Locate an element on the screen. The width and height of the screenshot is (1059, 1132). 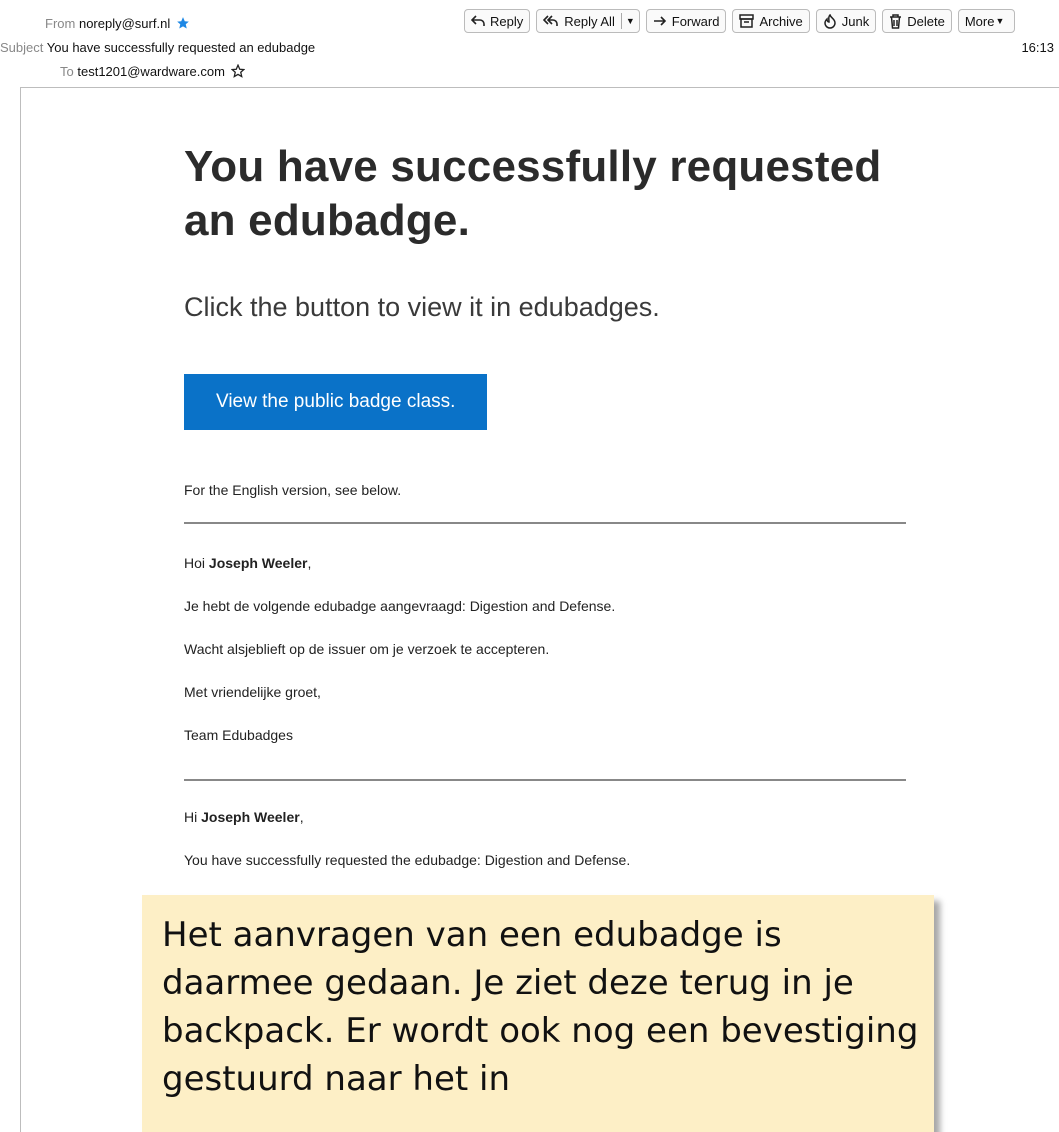
split-divider is located at coordinates (621, 21).